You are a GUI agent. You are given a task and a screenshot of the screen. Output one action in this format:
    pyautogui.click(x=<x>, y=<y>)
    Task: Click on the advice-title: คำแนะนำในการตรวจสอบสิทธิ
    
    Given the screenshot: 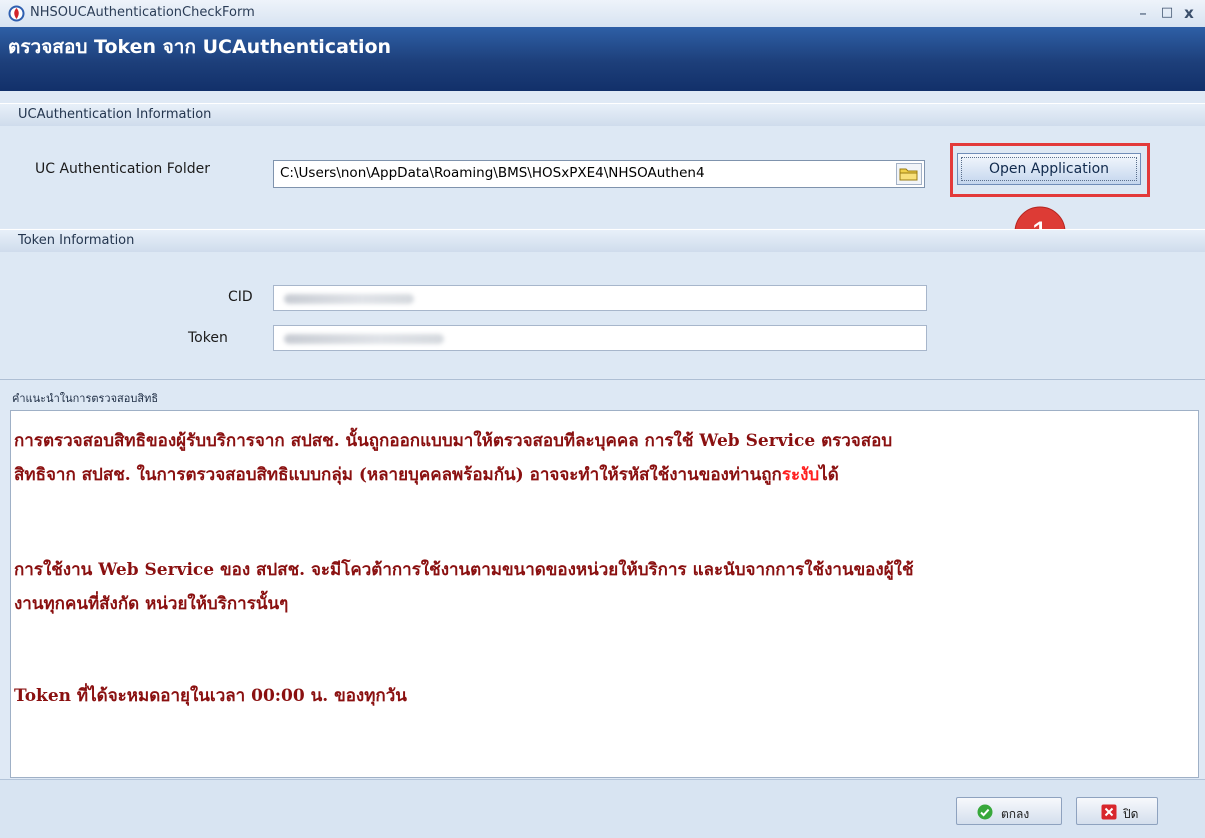 What is the action you would take?
    pyautogui.click(x=85, y=398)
    